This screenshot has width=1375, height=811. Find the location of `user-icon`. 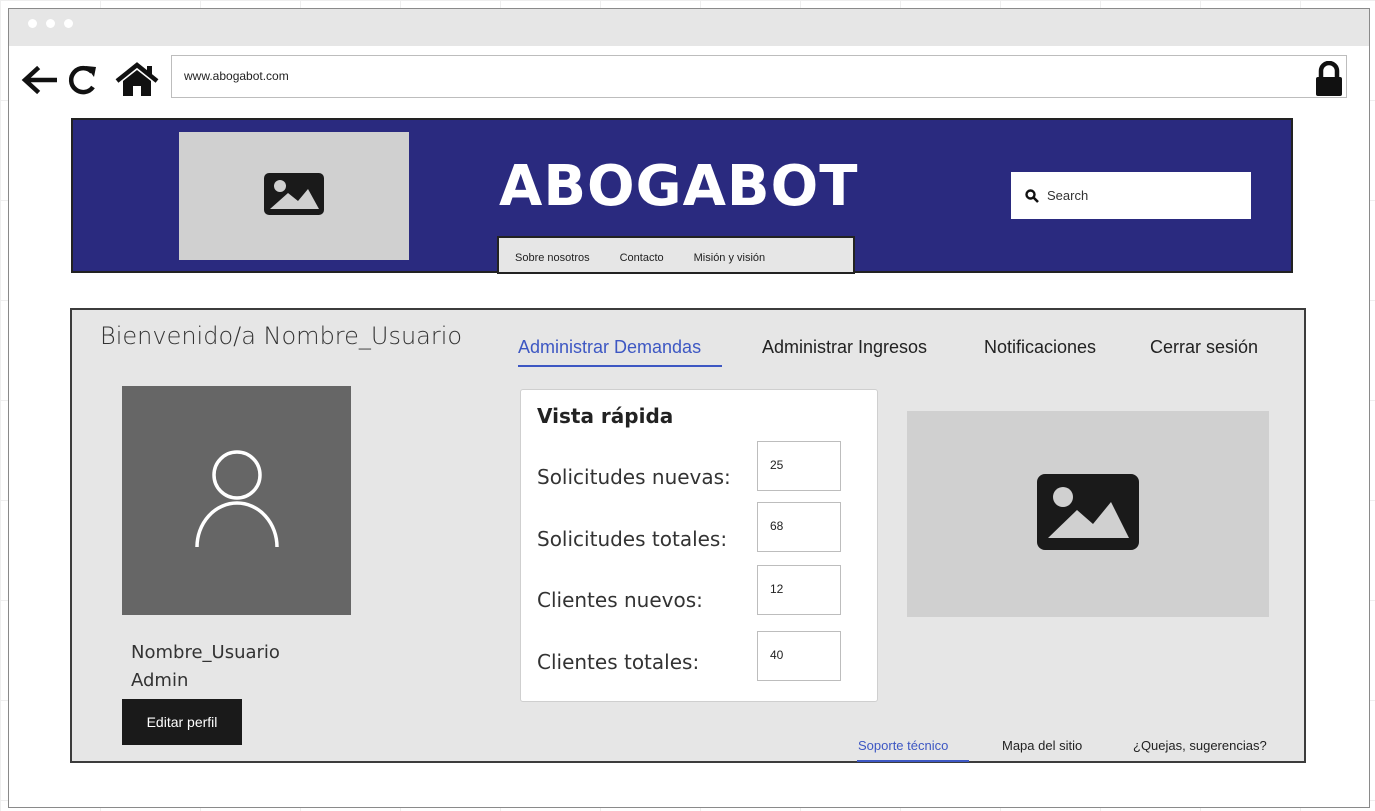

user-icon is located at coordinates (237, 500).